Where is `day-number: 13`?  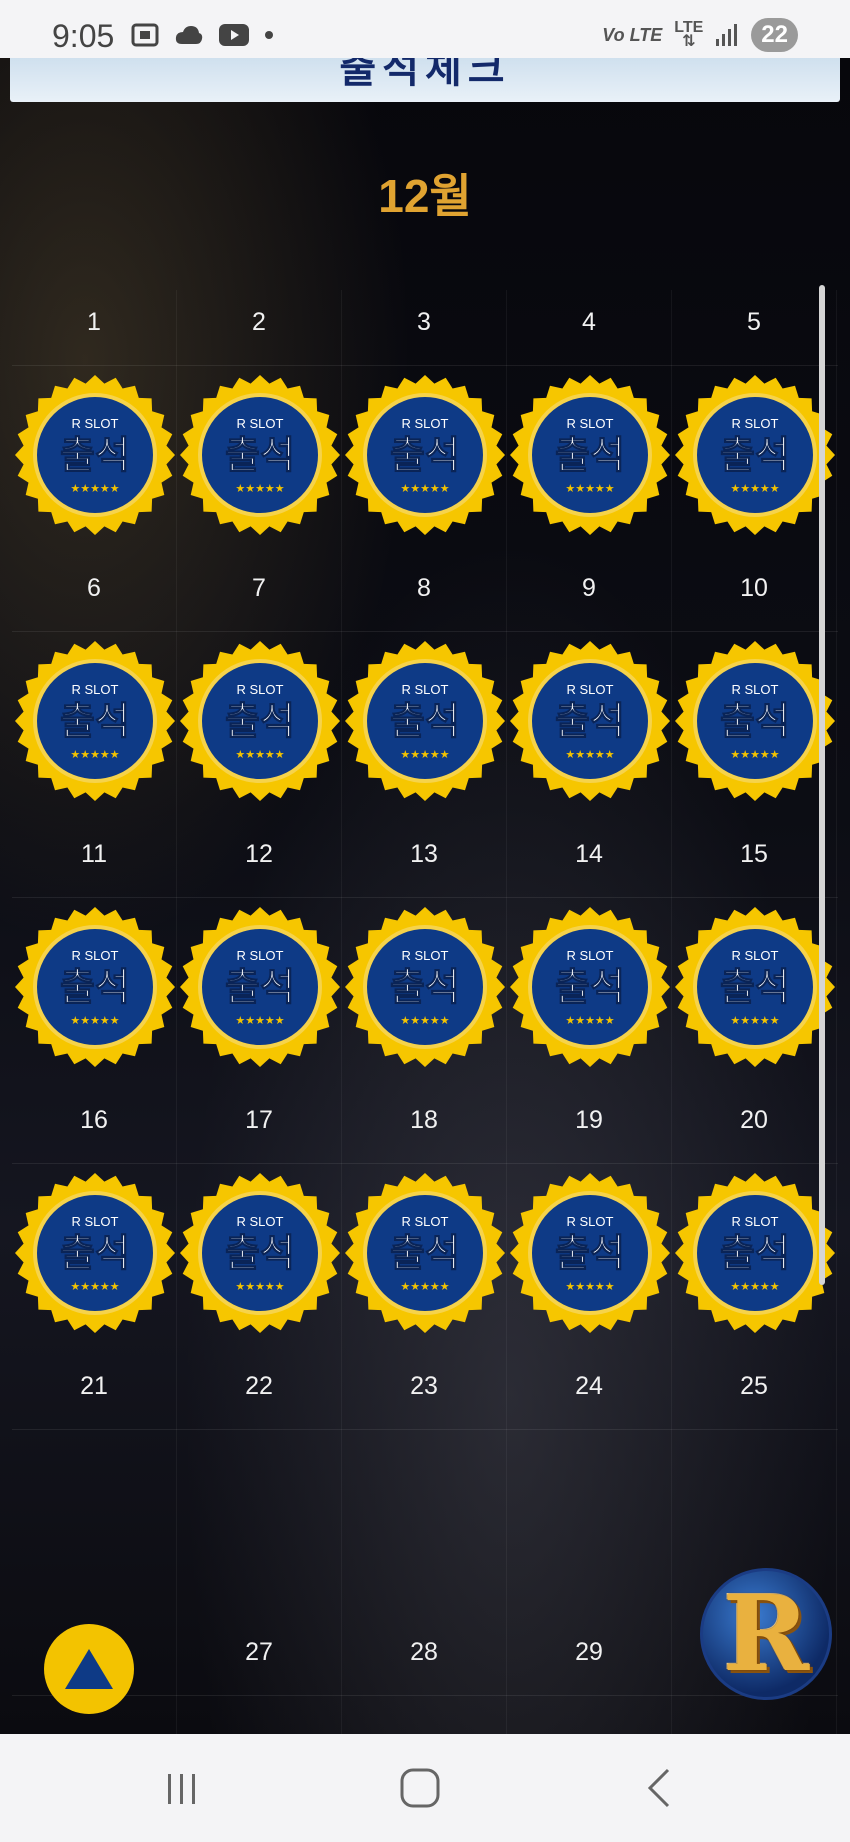
day-number: 13 is located at coordinates (424, 854).